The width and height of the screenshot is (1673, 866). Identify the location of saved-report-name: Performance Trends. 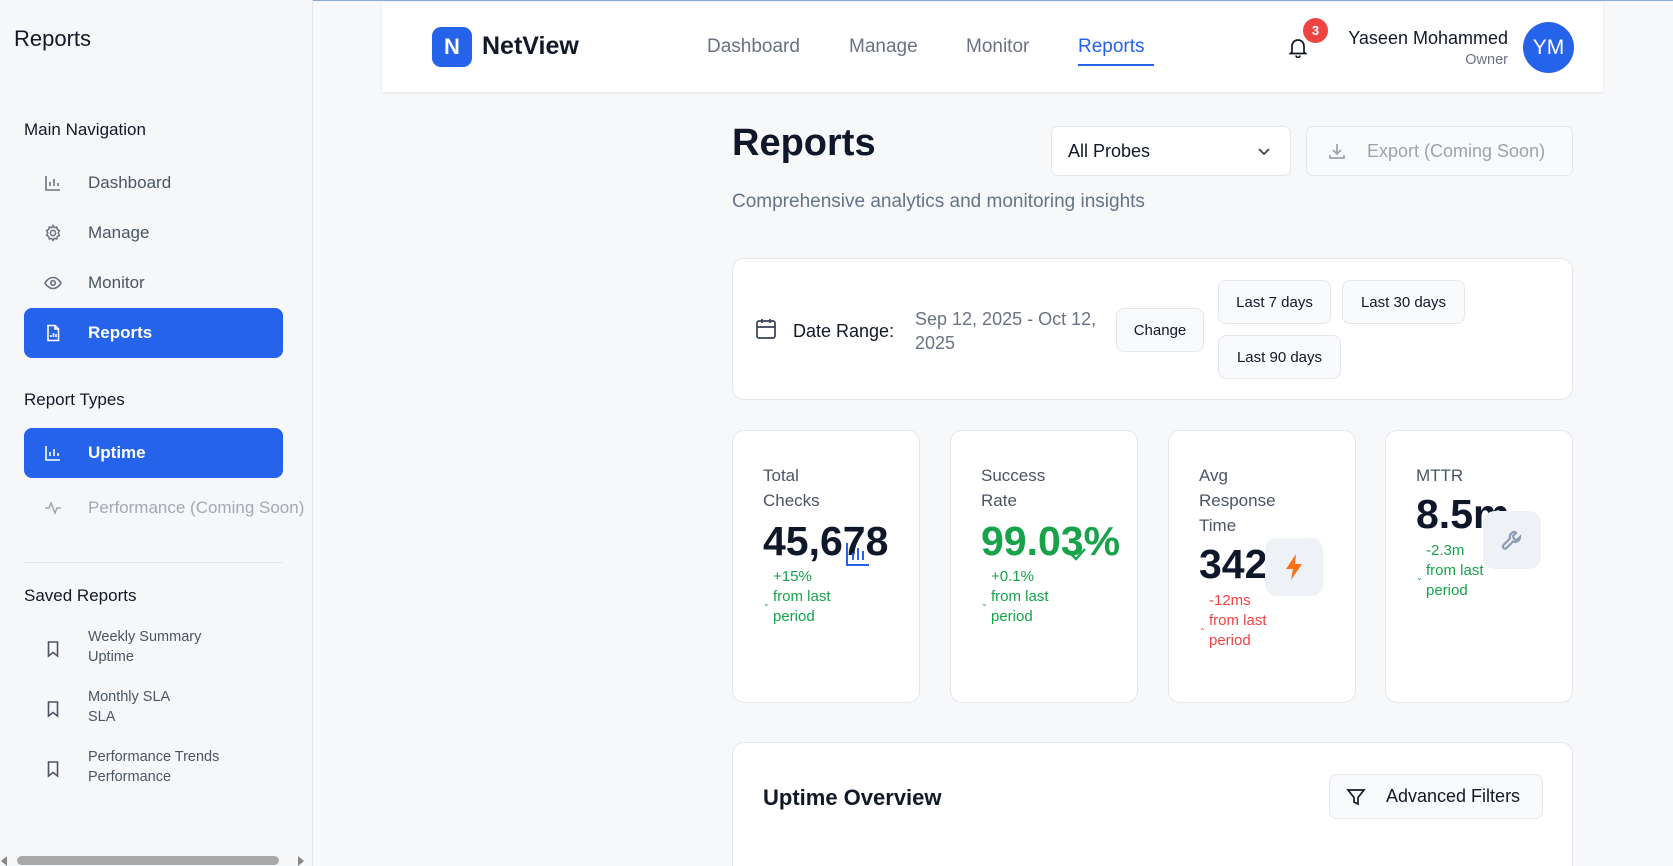
(154, 757).